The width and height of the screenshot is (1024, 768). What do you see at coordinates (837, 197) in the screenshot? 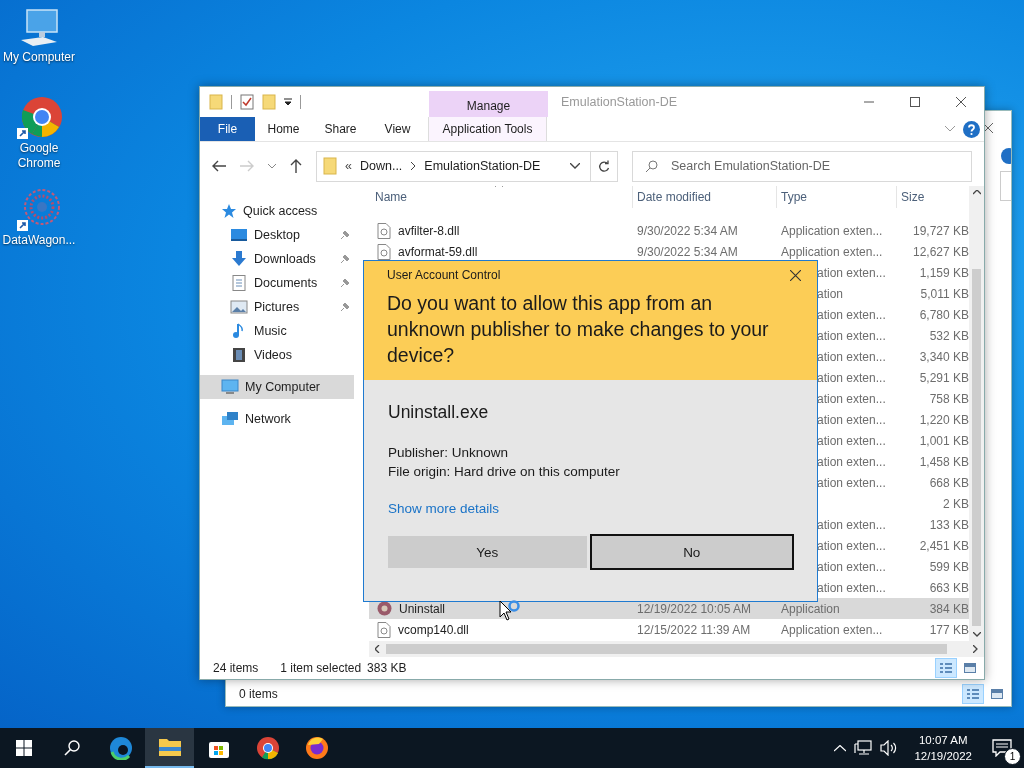
I see `column-header: Type` at bounding box center [837, 197].